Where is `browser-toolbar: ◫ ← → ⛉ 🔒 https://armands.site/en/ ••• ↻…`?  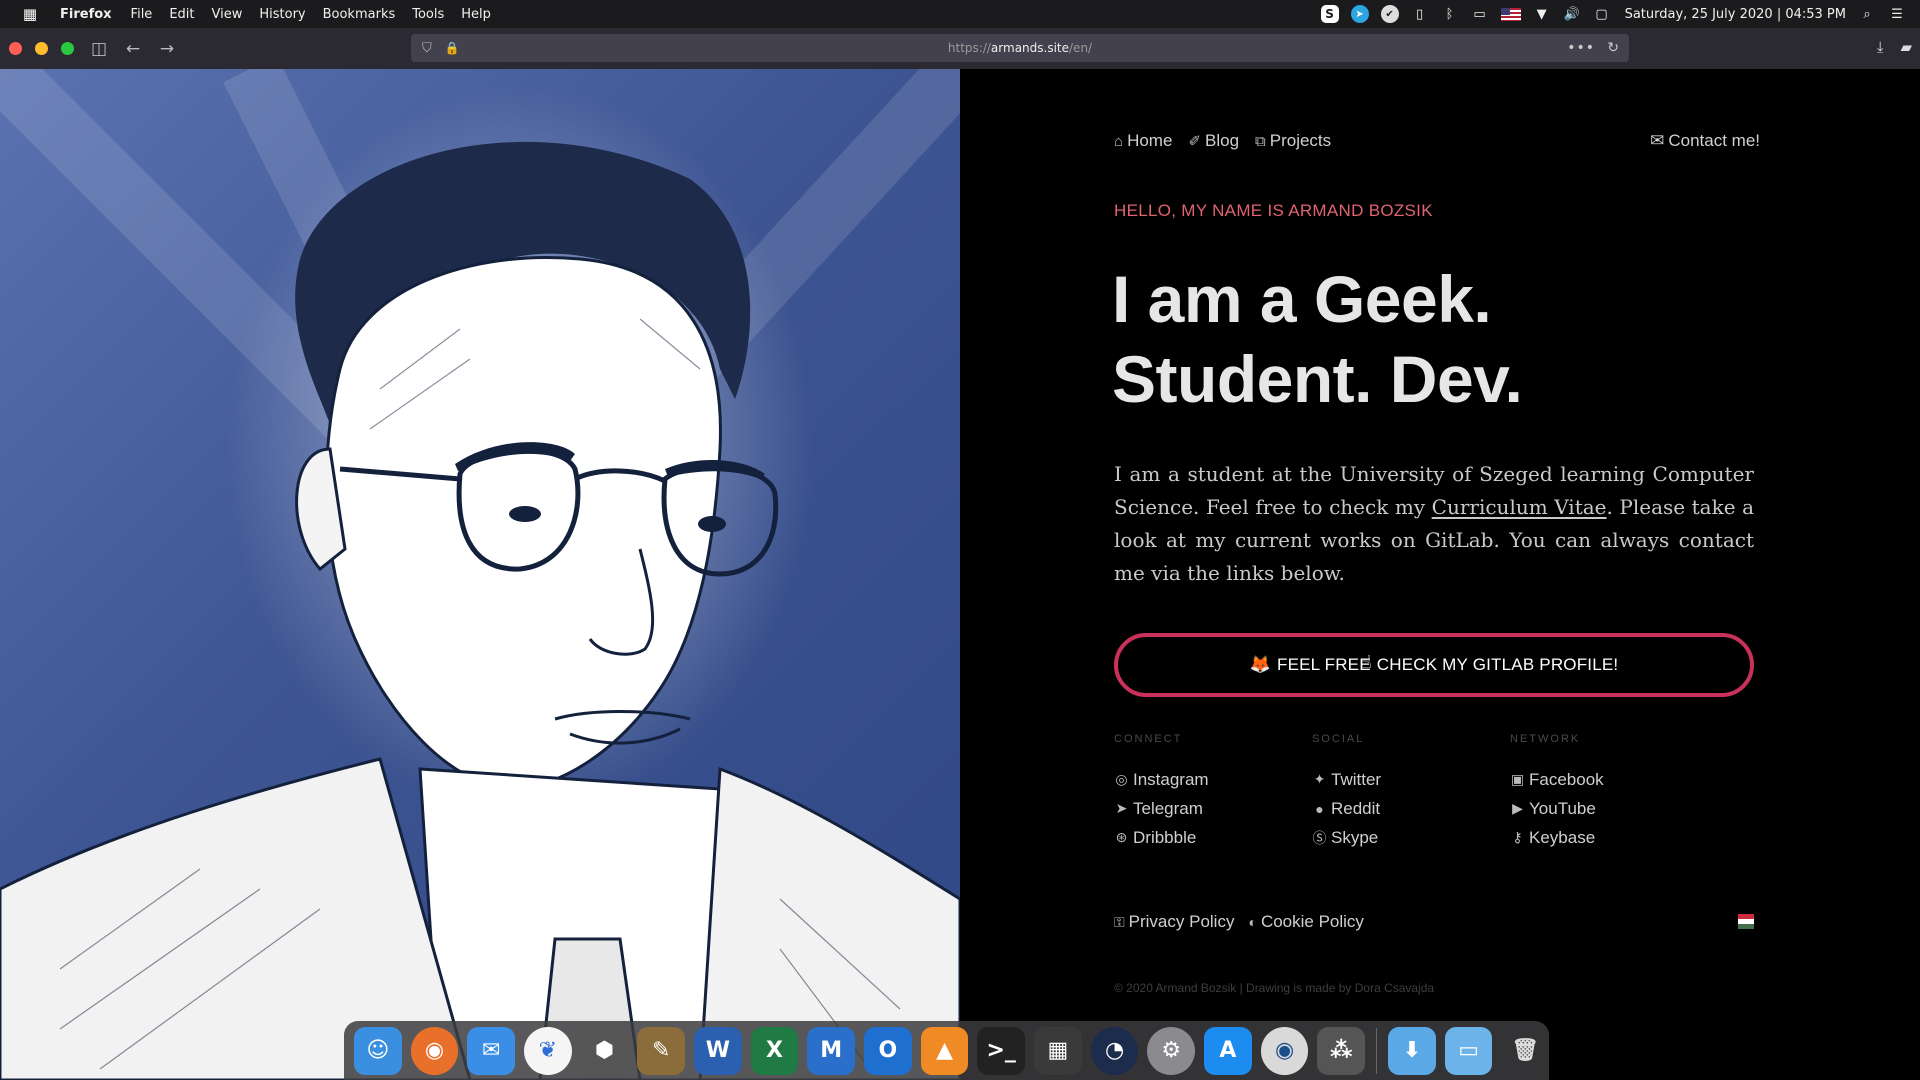
browser-toolbar: ◫ ← → ⛉ 🔒 https://armands.site/en/ ••• ↻… is located at coordinates (960, 48).